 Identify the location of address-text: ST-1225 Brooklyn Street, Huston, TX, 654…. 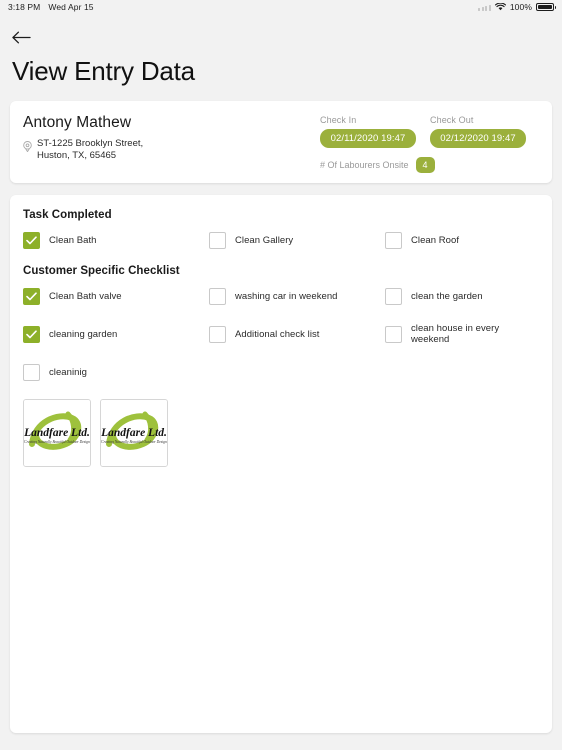
(90, 149).